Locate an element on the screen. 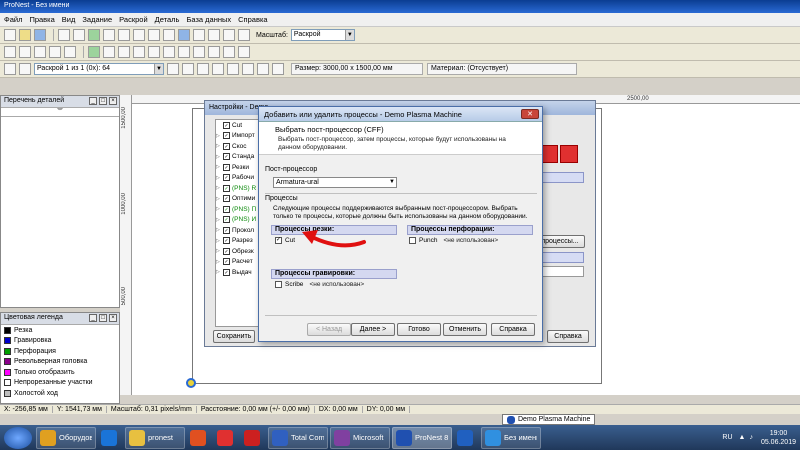 The height and width of the screenshot is (450, 800). zoom-all-icon is located at coordinates (199, 35).